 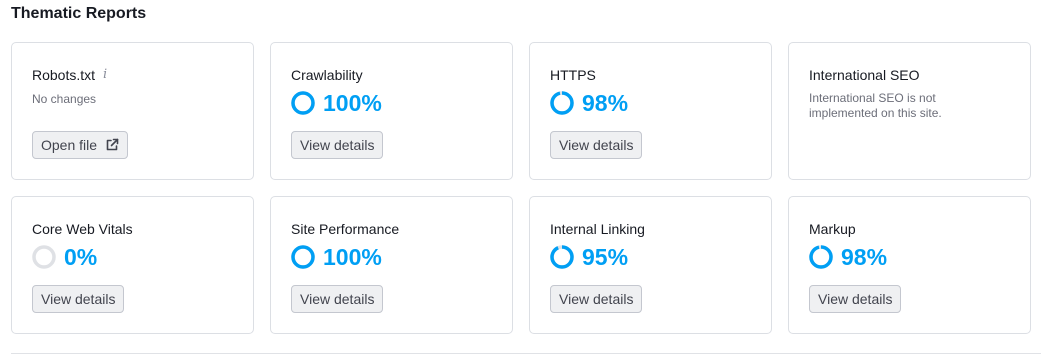 What do you see at coordinates (64, 75) in the screenshot?
I see `card-title: Robots.txt` at bounding box center [64, 75].